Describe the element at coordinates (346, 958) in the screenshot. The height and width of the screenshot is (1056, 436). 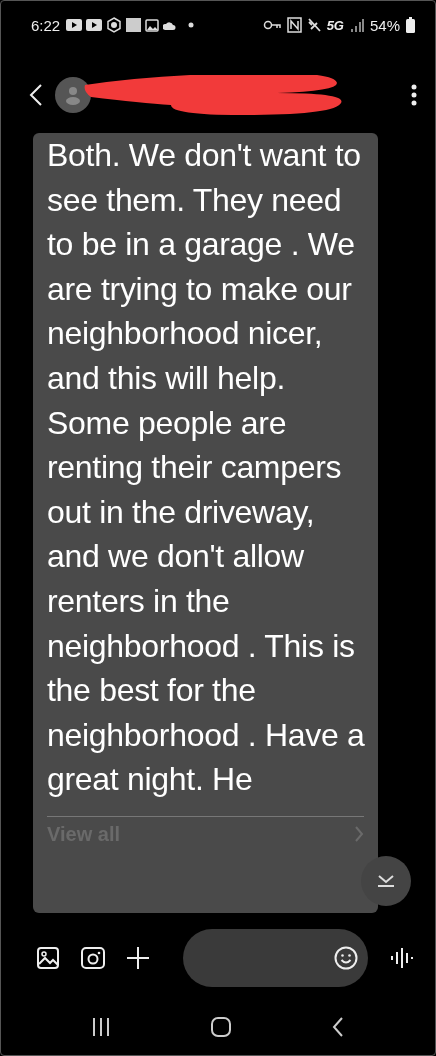
I see `emoji-icon` at that location.